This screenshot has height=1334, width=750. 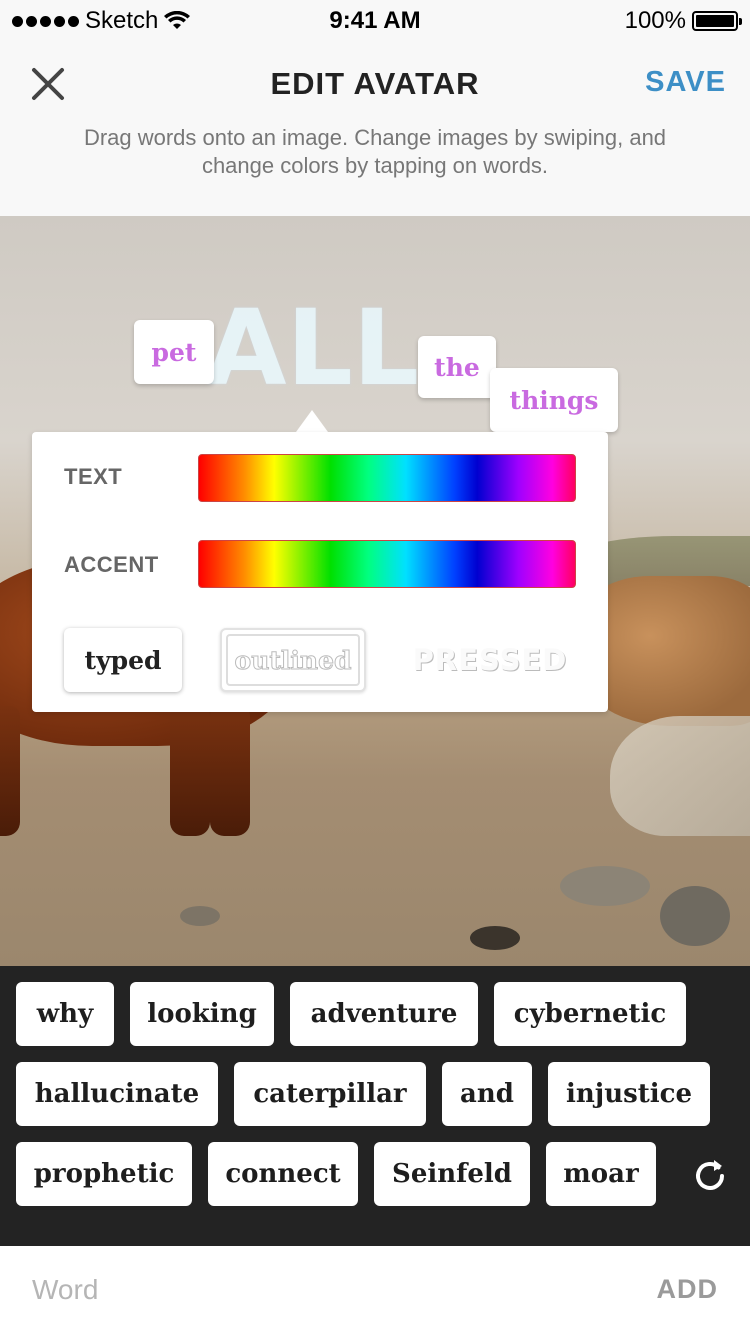 What do you see at coordinates (457, 367) in the screenshot?
I see `canvas-word-the: the` at bounding box center [457, 367].